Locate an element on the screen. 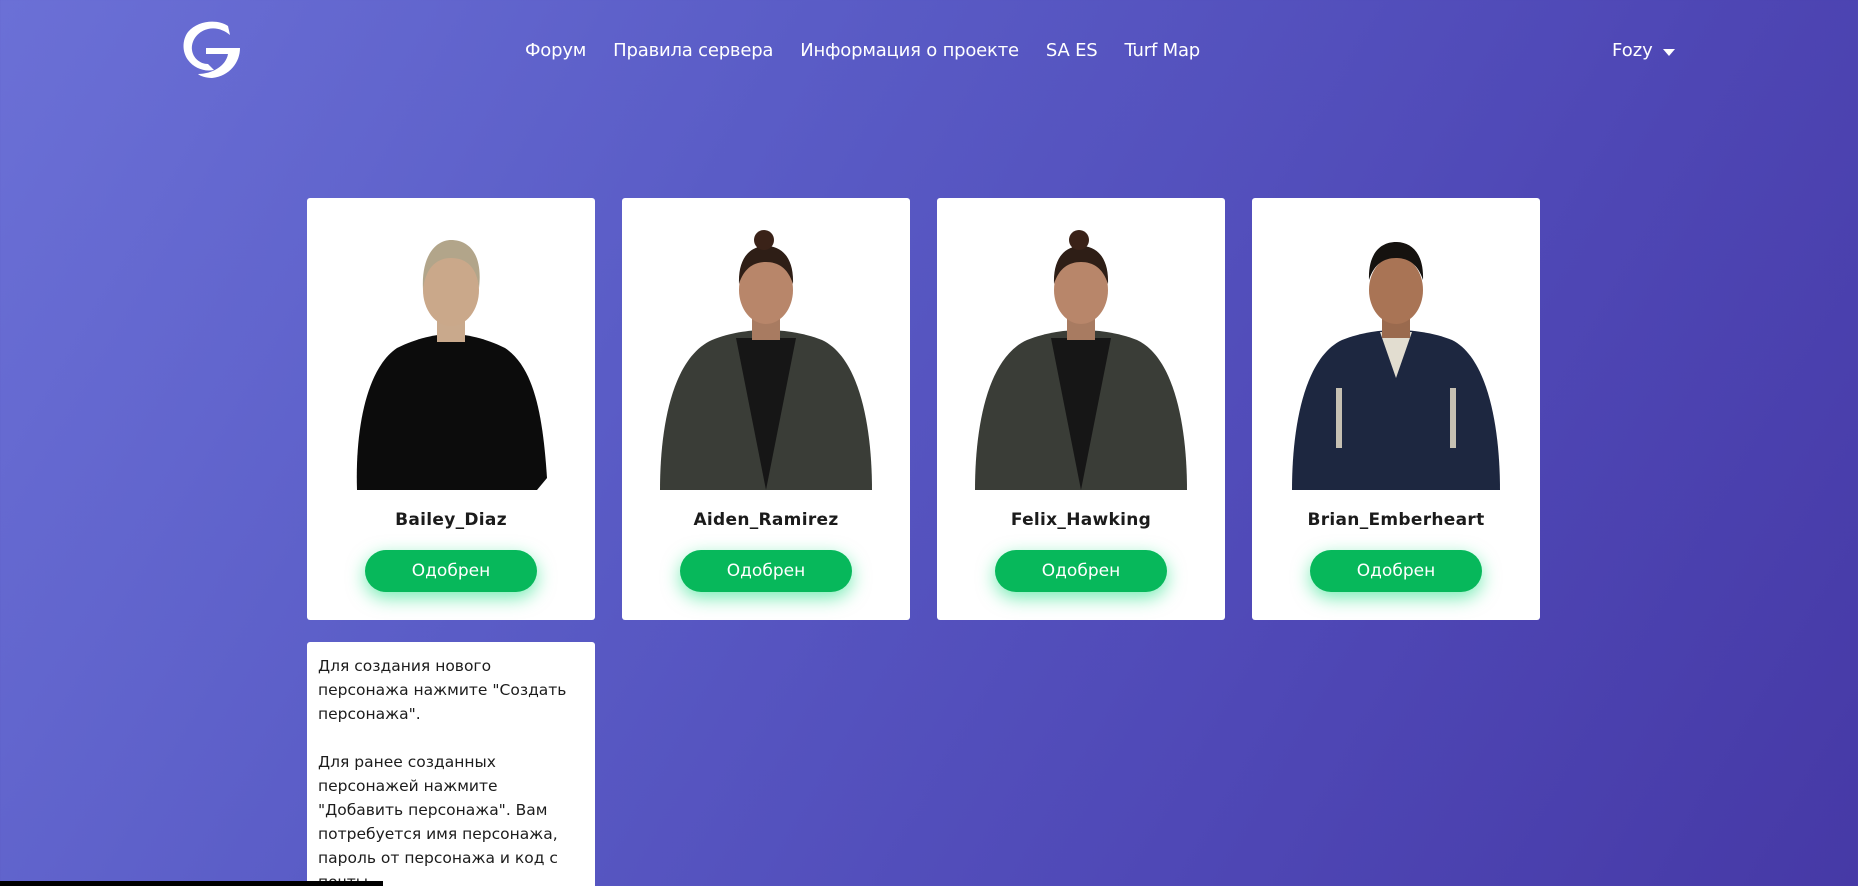 This screenshot has height=886, width=1858. user-name: Fozy is located at coordinates (1632, 50).